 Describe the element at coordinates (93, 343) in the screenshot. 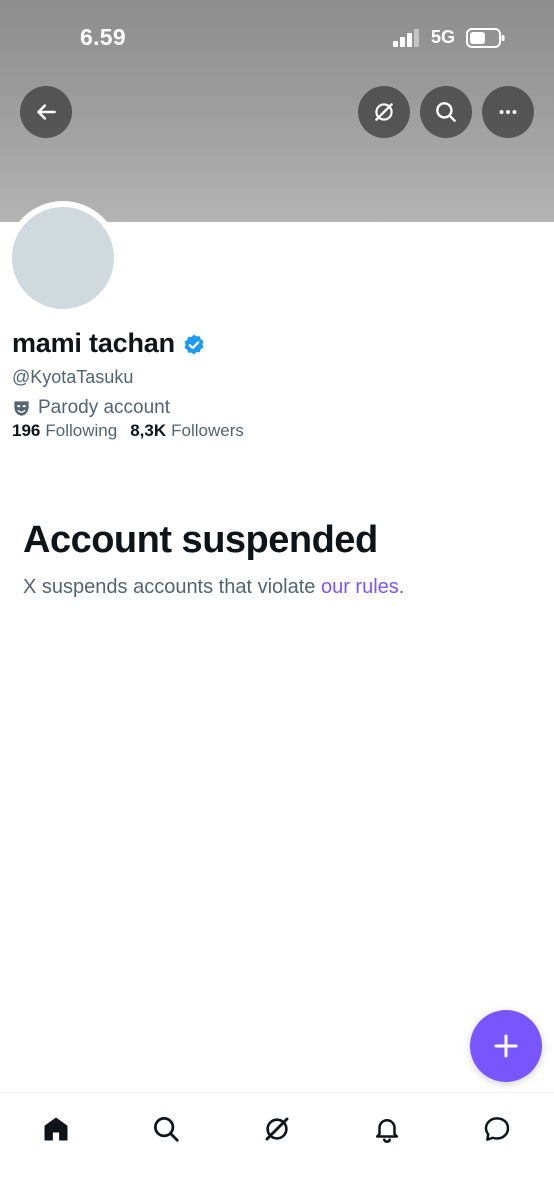

I see `display-name: mami tachan` at that location.